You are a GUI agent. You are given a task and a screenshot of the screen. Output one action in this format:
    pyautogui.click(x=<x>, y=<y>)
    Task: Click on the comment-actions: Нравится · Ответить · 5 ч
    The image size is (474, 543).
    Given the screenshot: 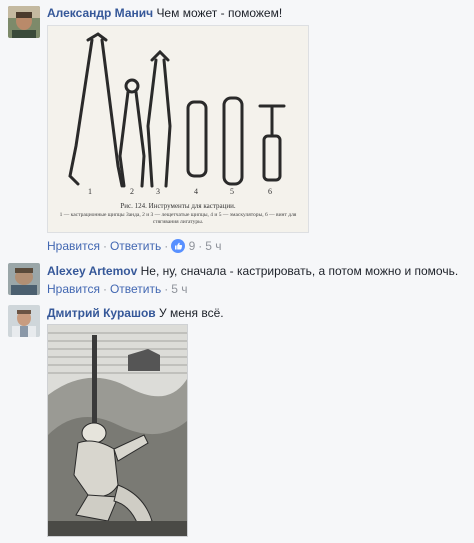 What is the action you would take?
    pyautogui.click(x=117, y=289)
    